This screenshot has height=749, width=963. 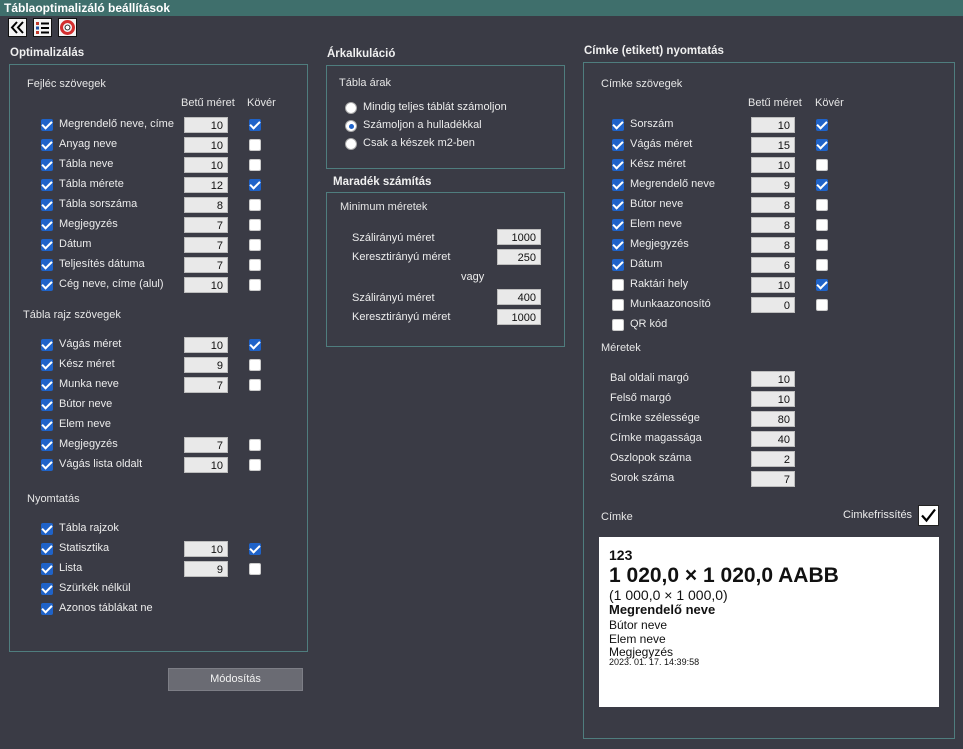 I want to click on help-ring-icon, so click(x=67, y=27).